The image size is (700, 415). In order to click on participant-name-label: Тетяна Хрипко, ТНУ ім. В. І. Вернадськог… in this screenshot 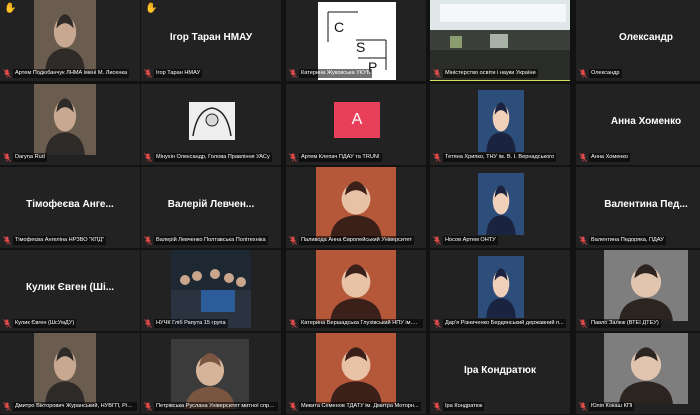, I will do `click(500, 157)`.